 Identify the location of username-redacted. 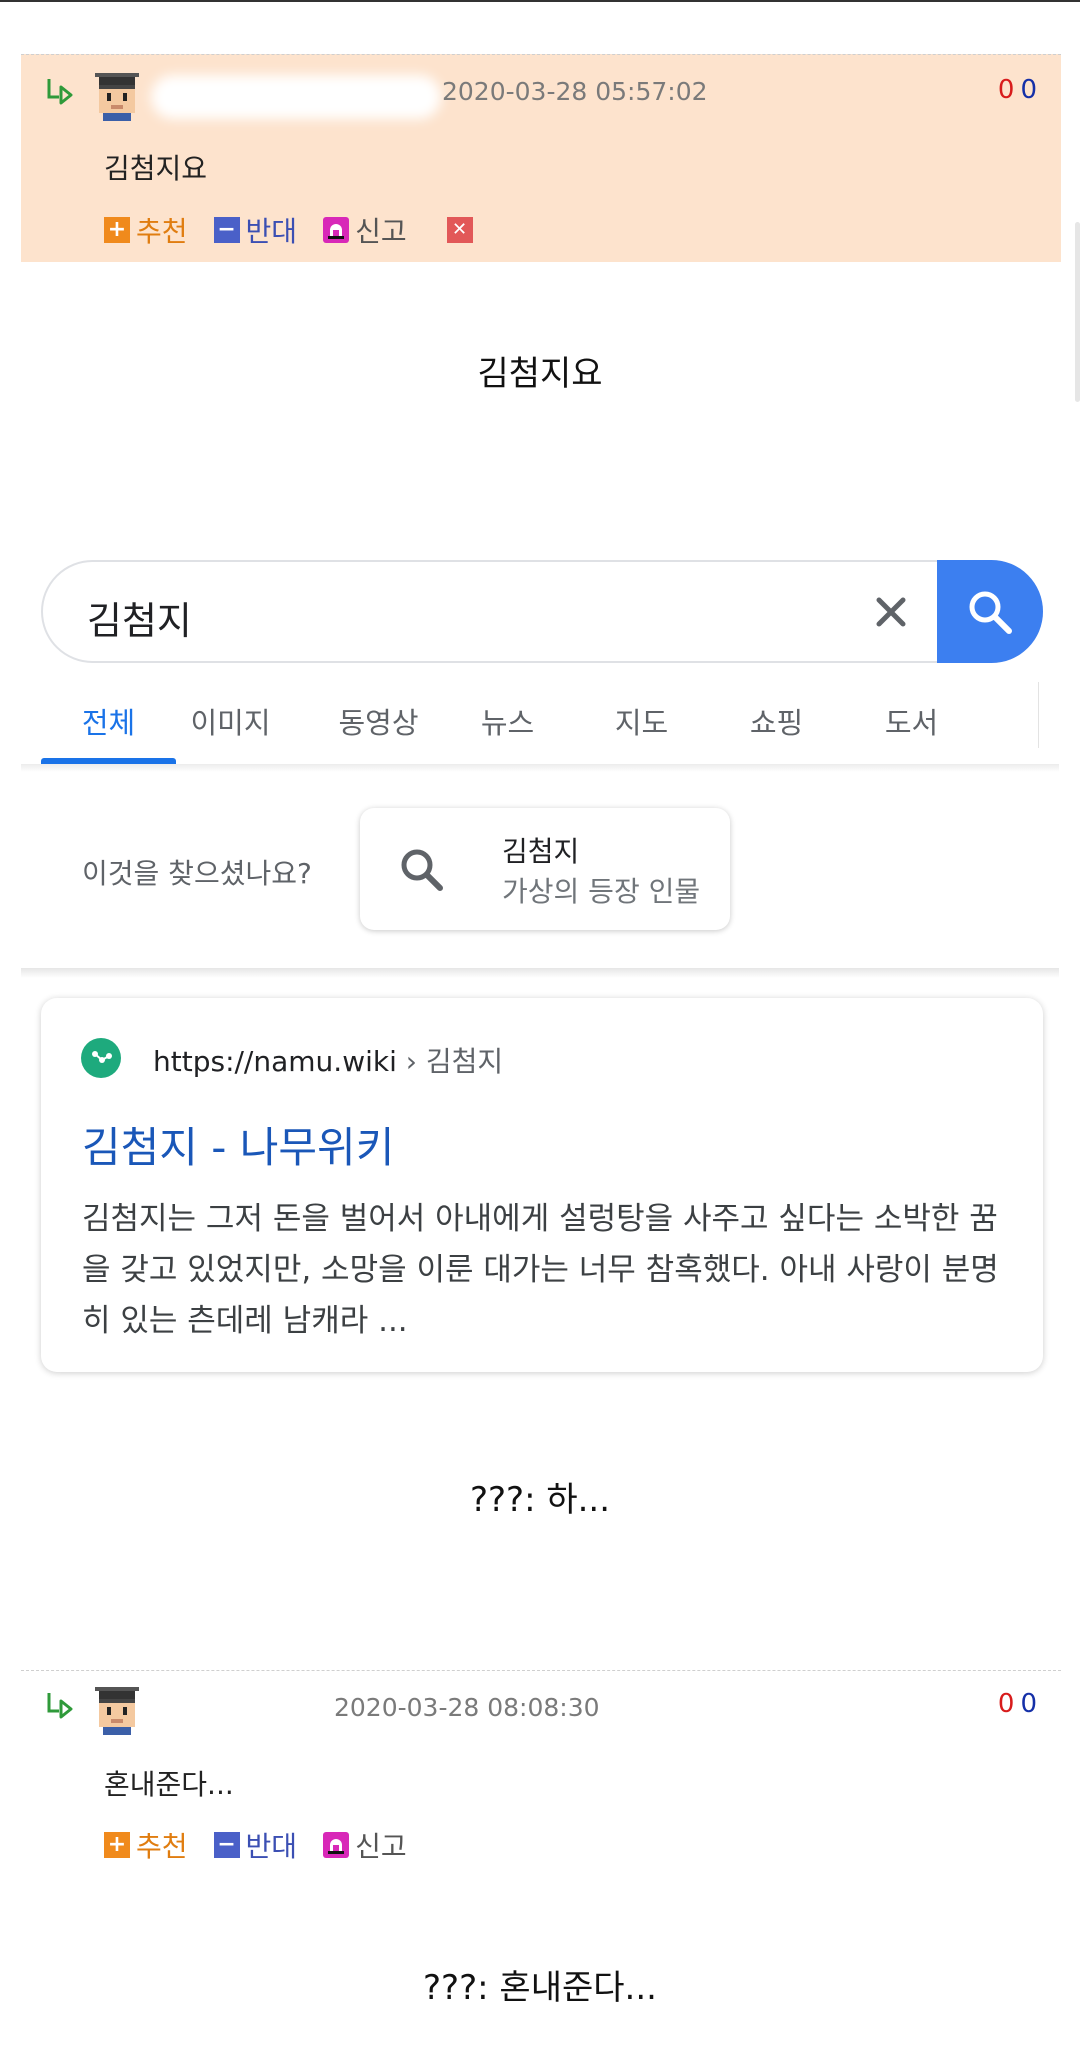
(296, 97).